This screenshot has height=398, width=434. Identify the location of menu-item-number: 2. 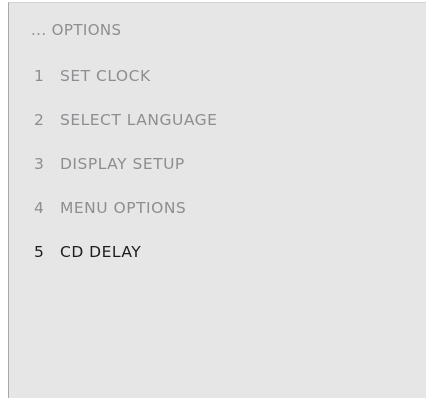
(39, 120).